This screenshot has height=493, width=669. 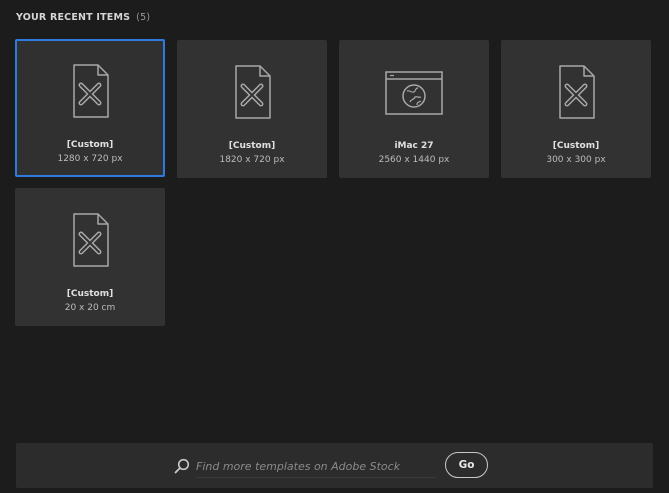 What do you see at coordinates (252, 160) in the screenshot?
I see `recent-item-size: 1820 x 720 px` at bounding box center [252, 160].